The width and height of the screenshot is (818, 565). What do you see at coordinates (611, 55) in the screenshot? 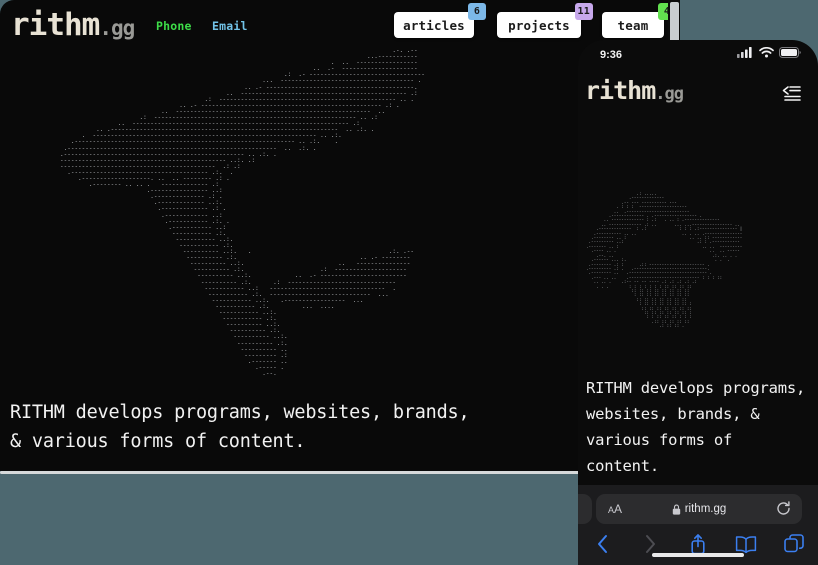
I see `status-bar-time: 9:36` at bounding box center [611, 55].